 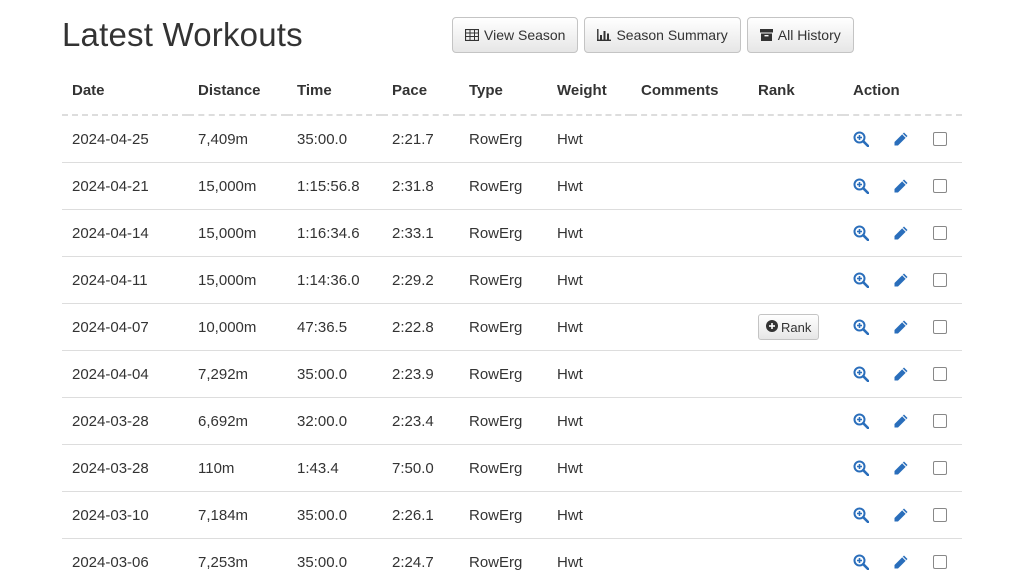 I want to click on season-summary-button: Season Summary, so click(x=662, y=35).